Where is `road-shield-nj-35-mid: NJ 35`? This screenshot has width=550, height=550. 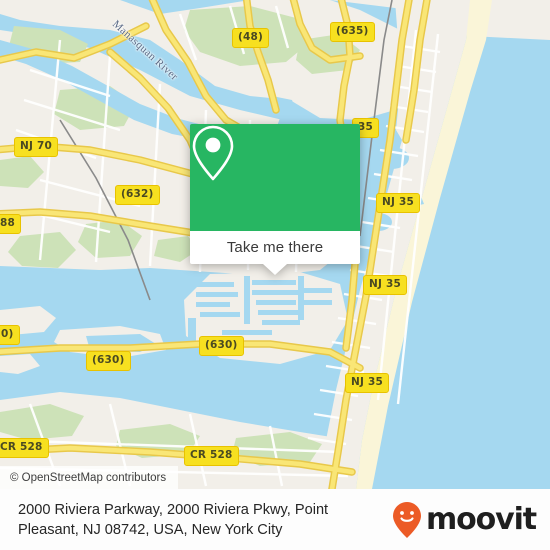 road-shield-nj-35-mid: NJ 35 is located at coordinates (385, 285).